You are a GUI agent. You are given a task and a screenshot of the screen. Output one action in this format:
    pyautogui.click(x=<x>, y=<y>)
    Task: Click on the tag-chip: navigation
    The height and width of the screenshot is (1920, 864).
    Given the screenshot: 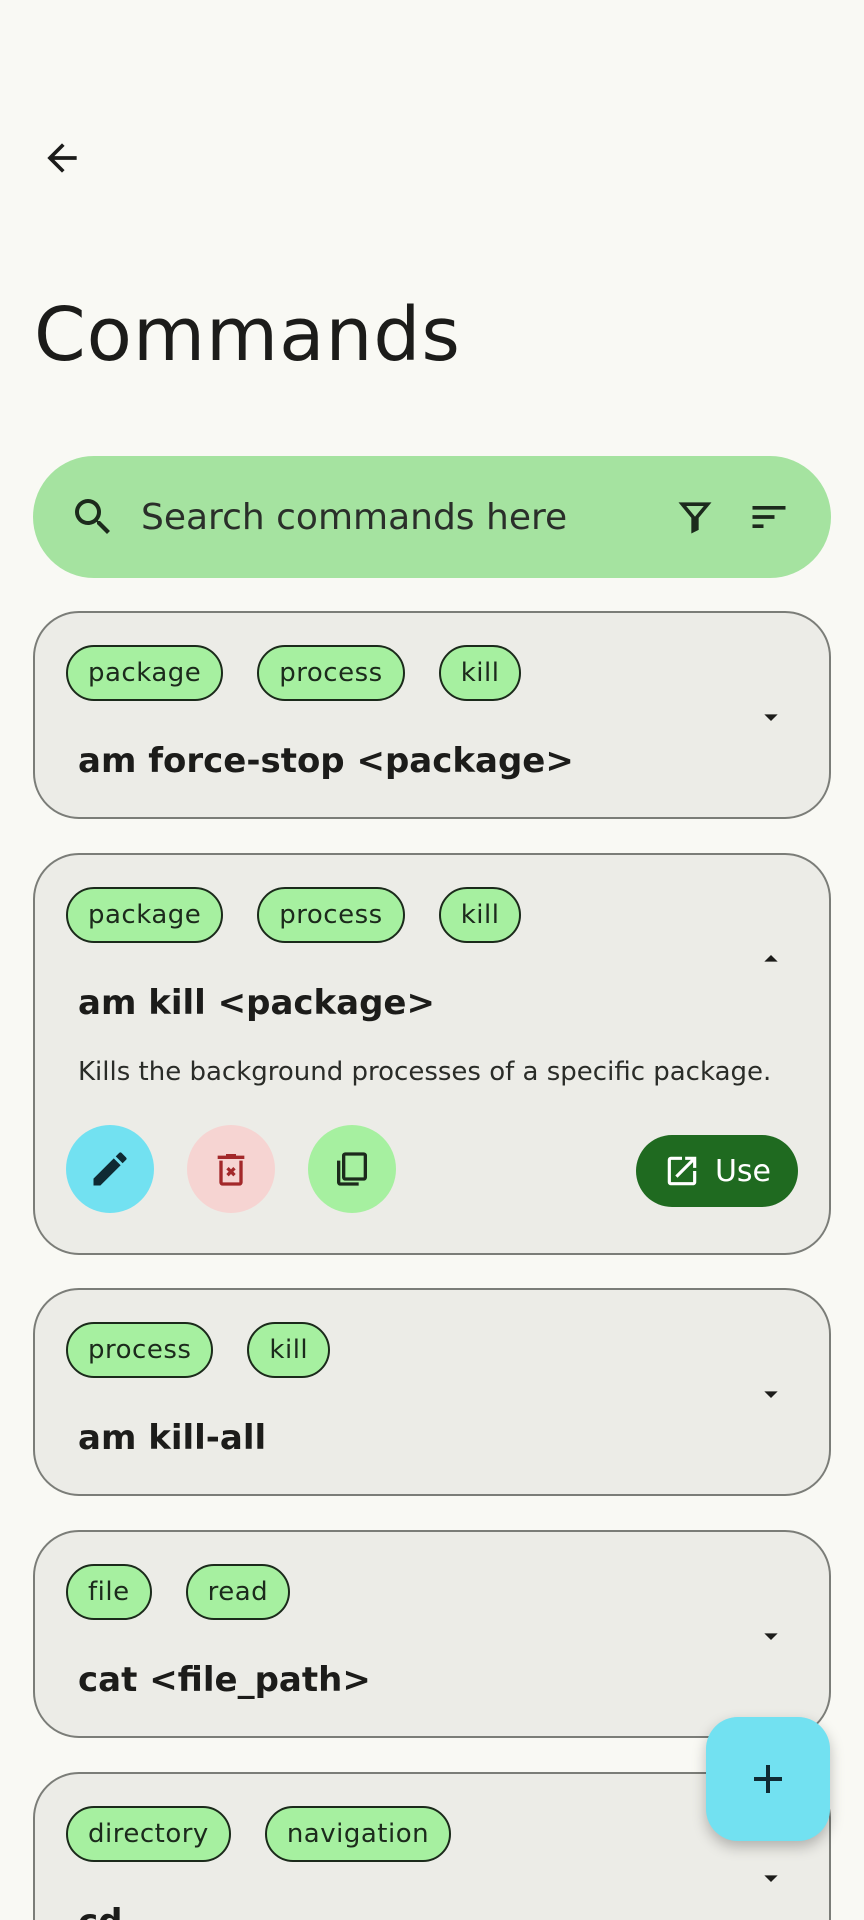 What is the action you would take?
    pyautogui.click(x=358, y=1834)
    